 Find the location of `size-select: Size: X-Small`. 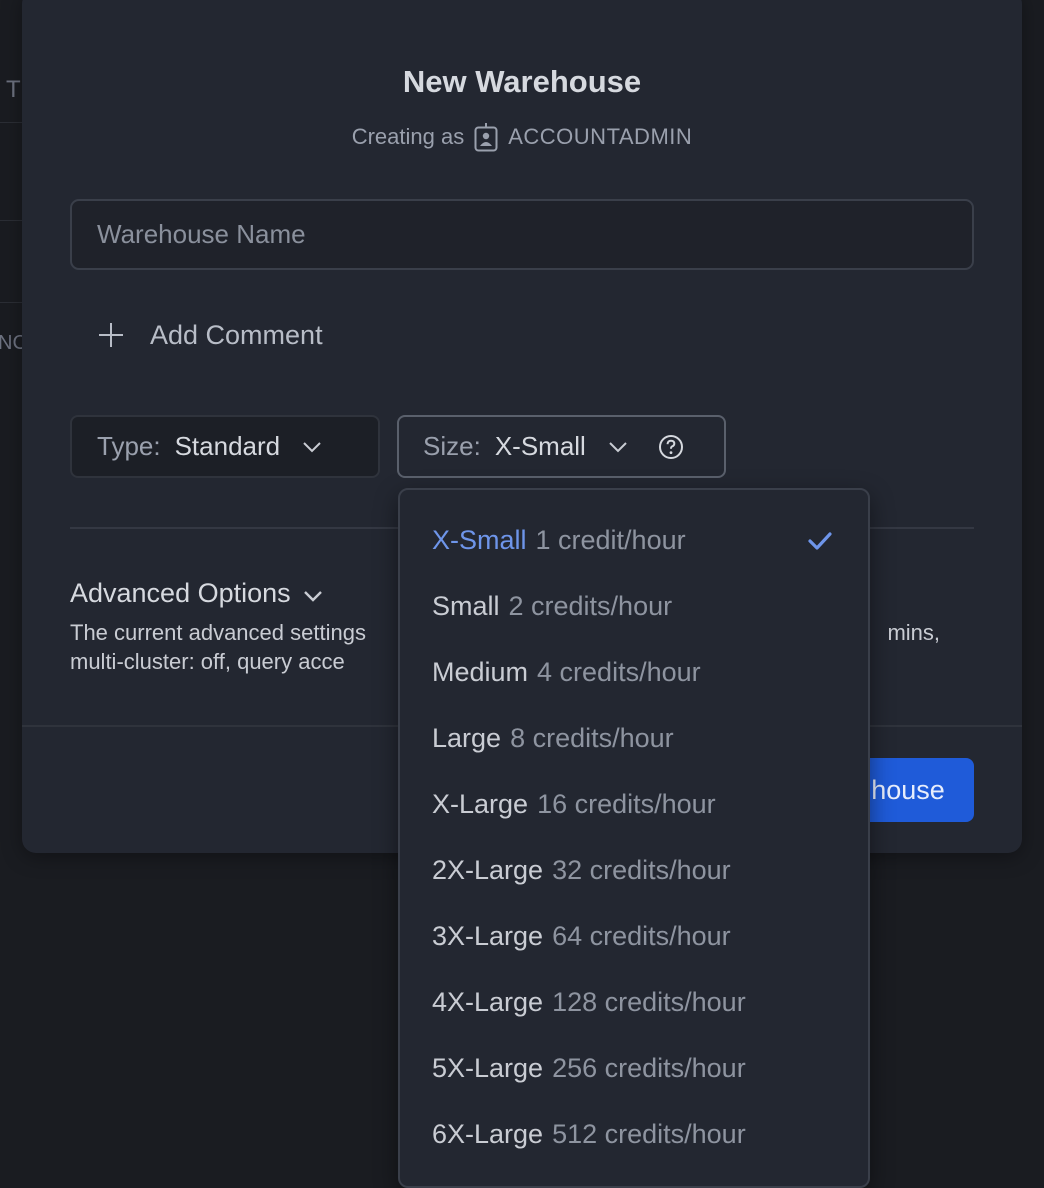

size-select: Size: X-Small is located at coordinates (561, 446).